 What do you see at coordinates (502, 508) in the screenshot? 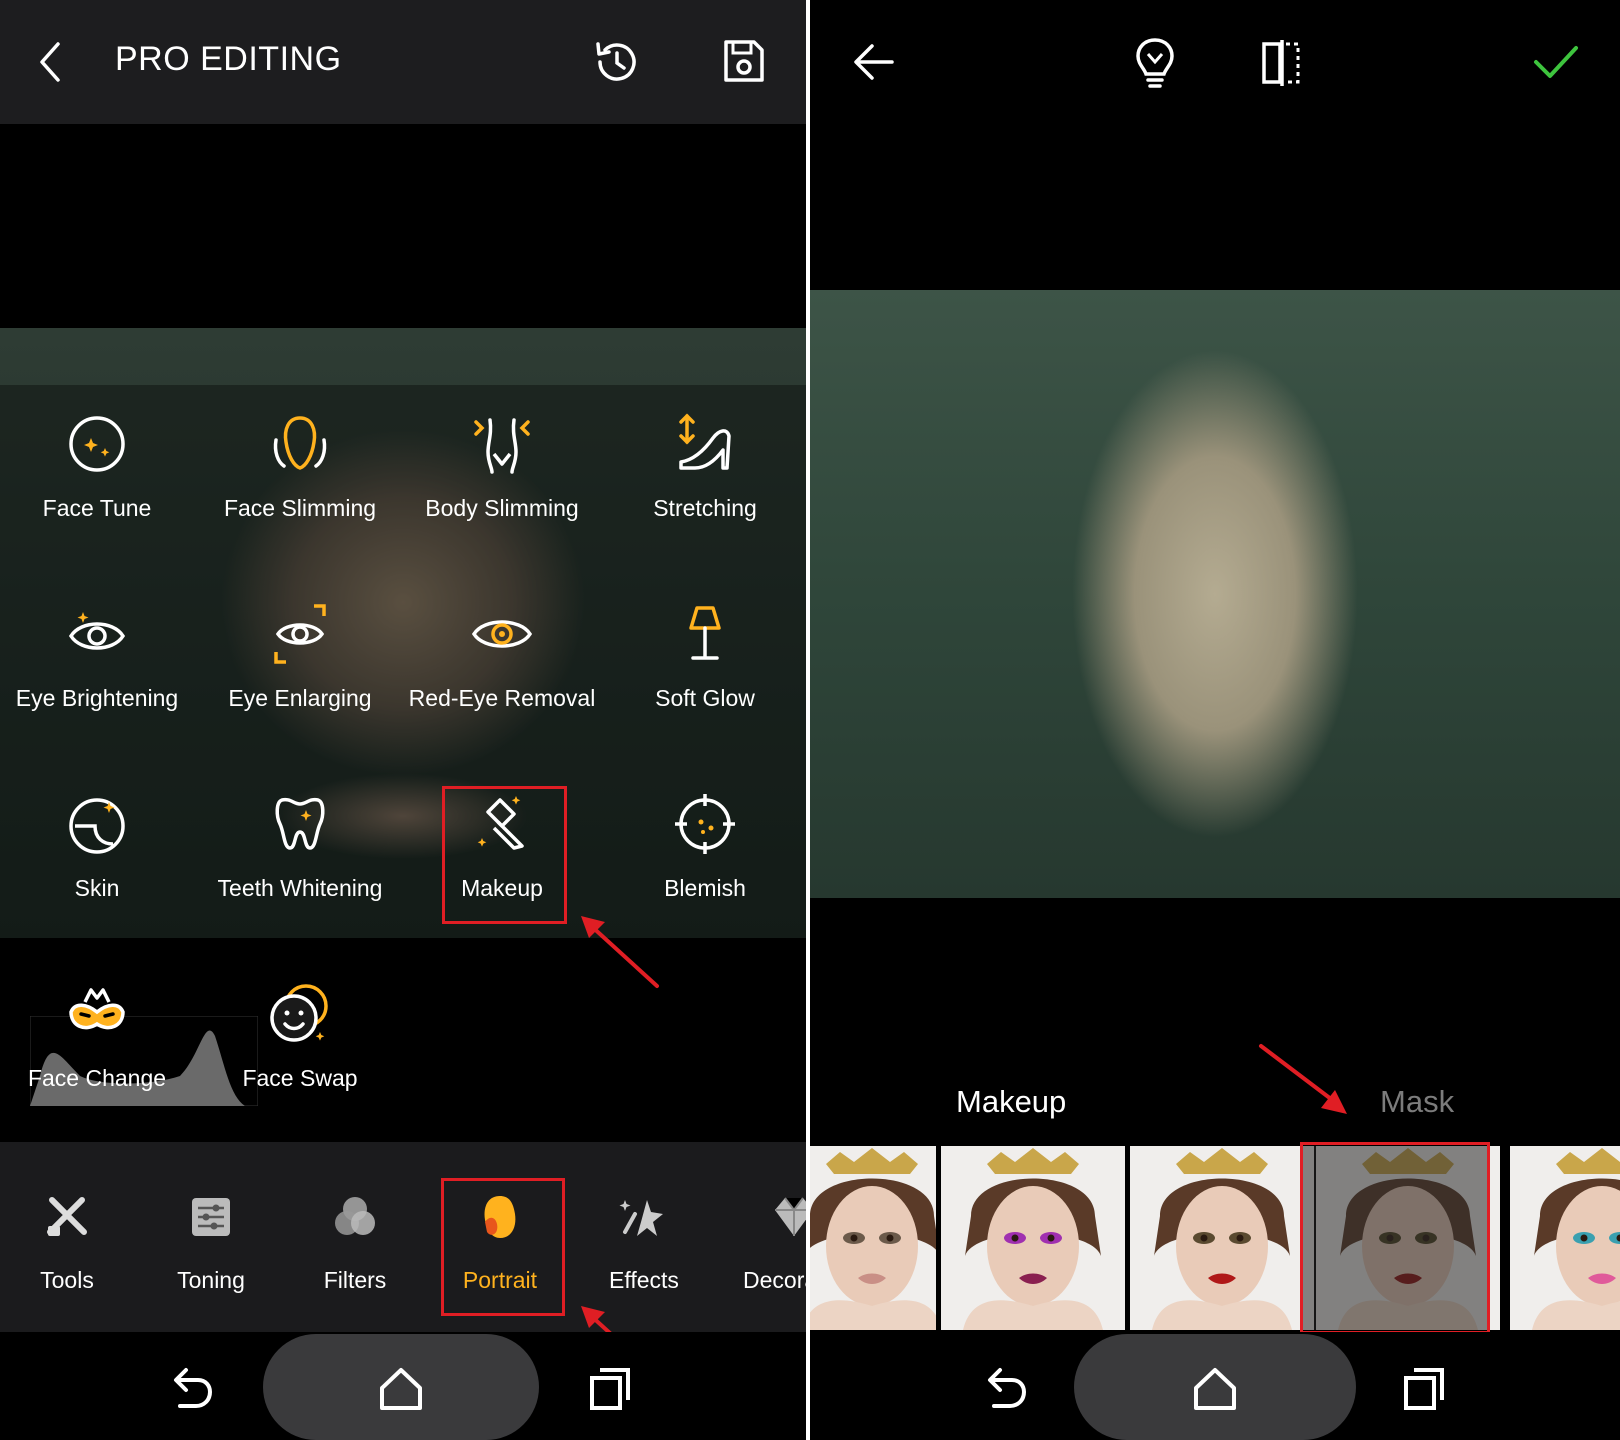
I see `tool-label: Body Slimming` at bounding box center [502, 508].